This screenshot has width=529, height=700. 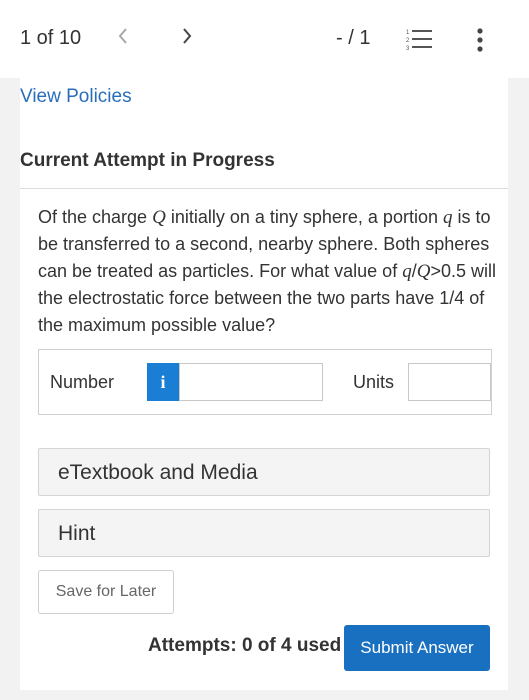 I want to click on list-icon: 1 2 3, so click(x=419, y=41).